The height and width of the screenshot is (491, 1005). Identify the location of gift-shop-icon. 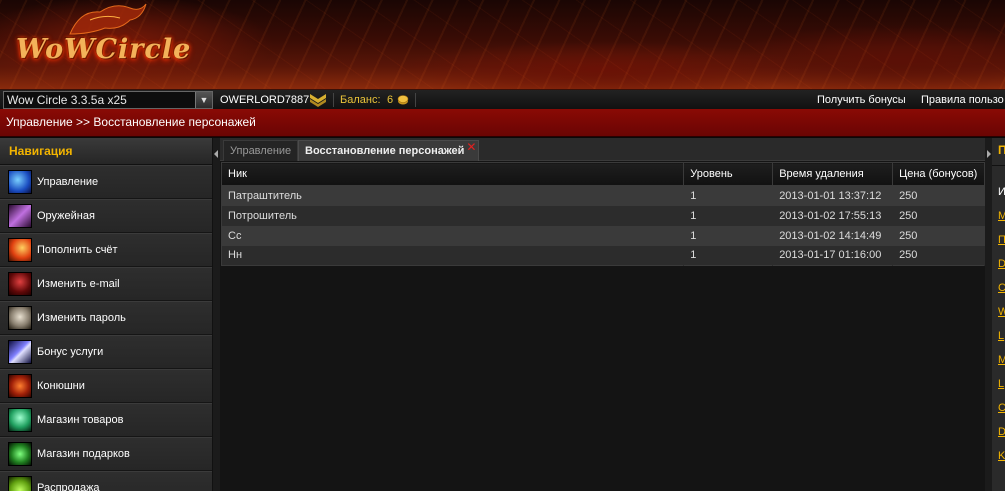
(20, 454).